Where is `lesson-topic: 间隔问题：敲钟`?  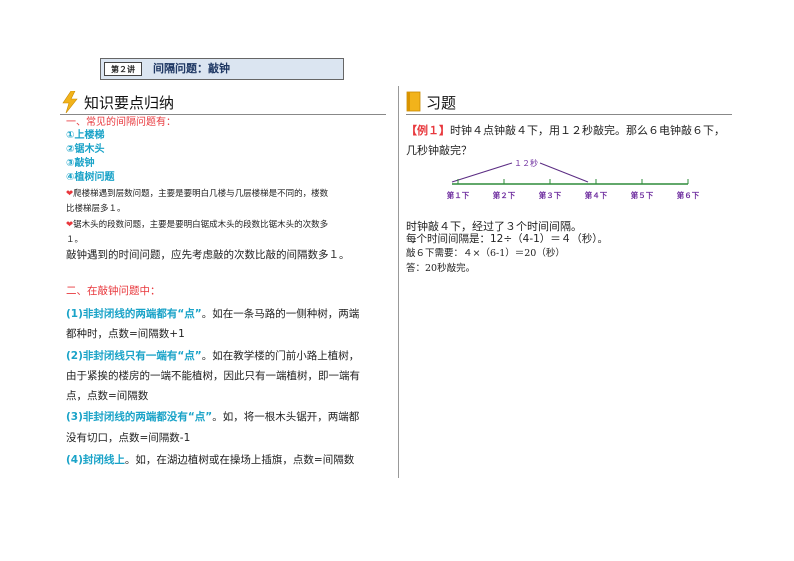
lesson-topic: 间隔问题：敲钟 is located at coordinates (191, 68).